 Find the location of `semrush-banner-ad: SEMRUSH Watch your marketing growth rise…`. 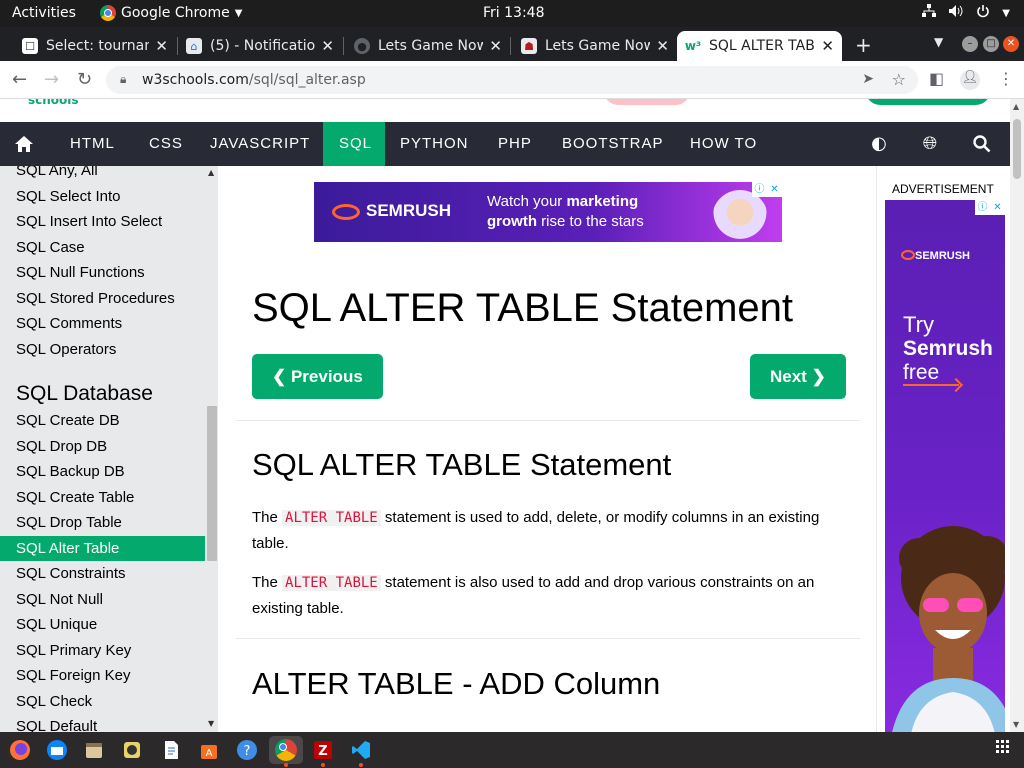

semrush-banner-ad: SEMRUSH Watch your marketing growth rise… is located at coordinates (548, 212).